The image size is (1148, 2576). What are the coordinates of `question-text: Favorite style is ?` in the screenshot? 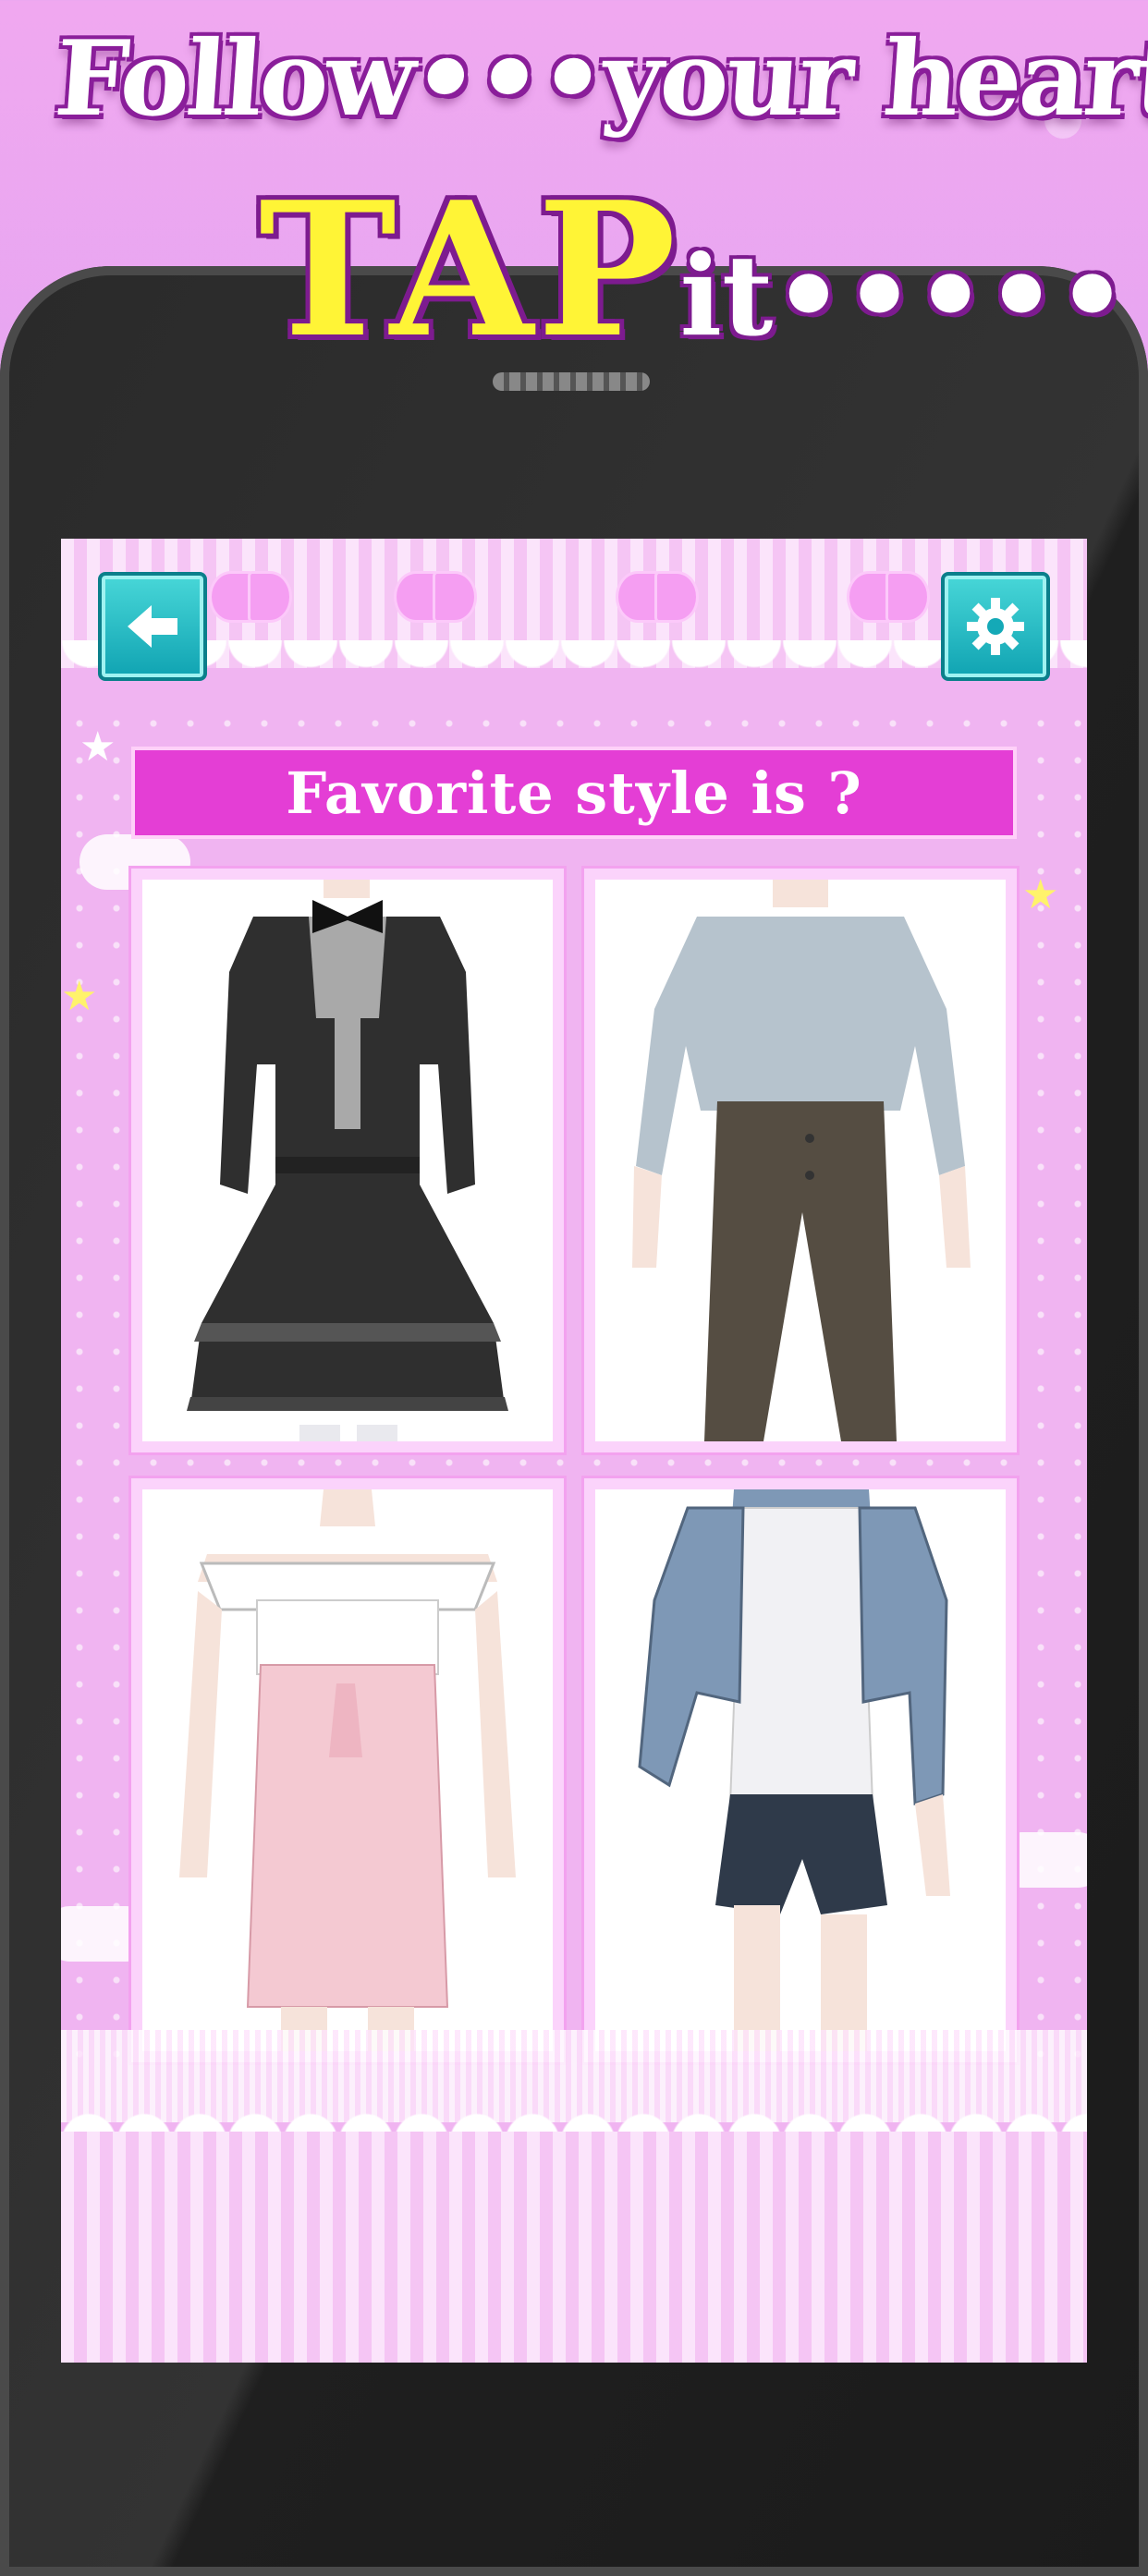 It's located at (574, 793).